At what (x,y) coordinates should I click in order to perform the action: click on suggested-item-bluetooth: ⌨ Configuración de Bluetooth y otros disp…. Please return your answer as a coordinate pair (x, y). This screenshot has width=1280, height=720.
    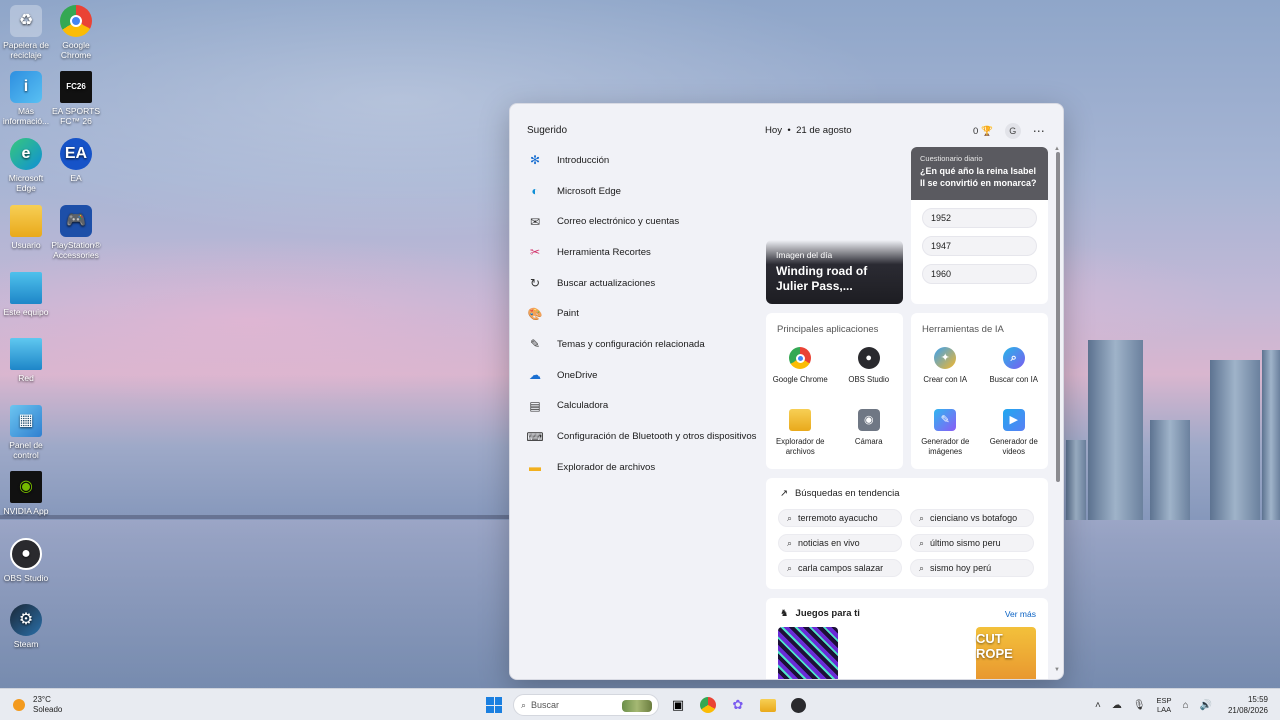
    Looking at the image, I should click on (644, 436).